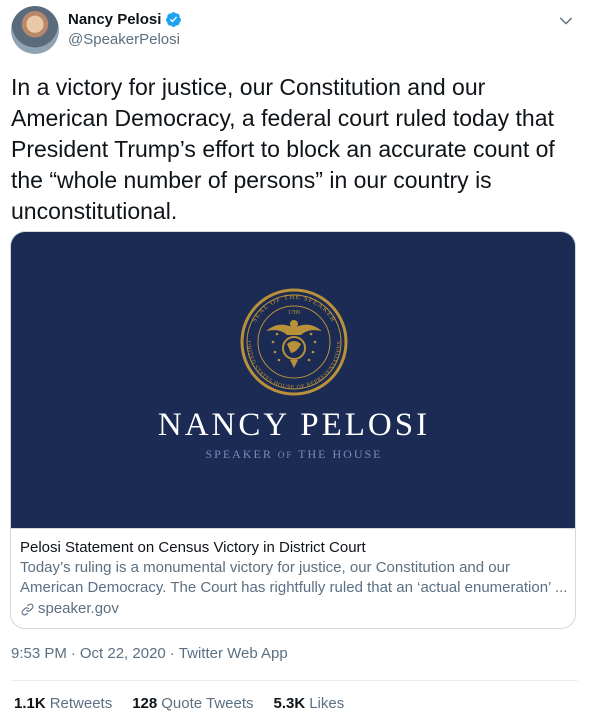 Image resolution: width=589 pixels, height=717 pixels. I want to click on card-domain: speaker.gov, so click(294, 609).